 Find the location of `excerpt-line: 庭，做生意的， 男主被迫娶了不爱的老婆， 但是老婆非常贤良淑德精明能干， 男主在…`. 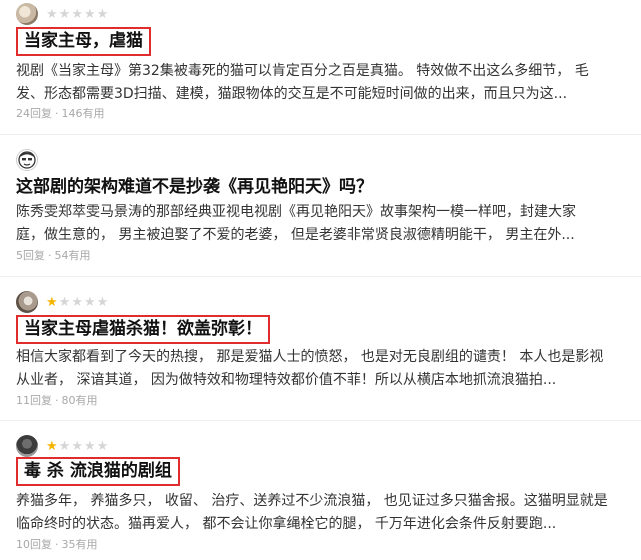

excerpt-line: 庭，做生意的， 男主被迫娶了不爱的老婆， 但是老婆非常贤良淑德精明能干， 男主在… is located at coordinates (295, 235).